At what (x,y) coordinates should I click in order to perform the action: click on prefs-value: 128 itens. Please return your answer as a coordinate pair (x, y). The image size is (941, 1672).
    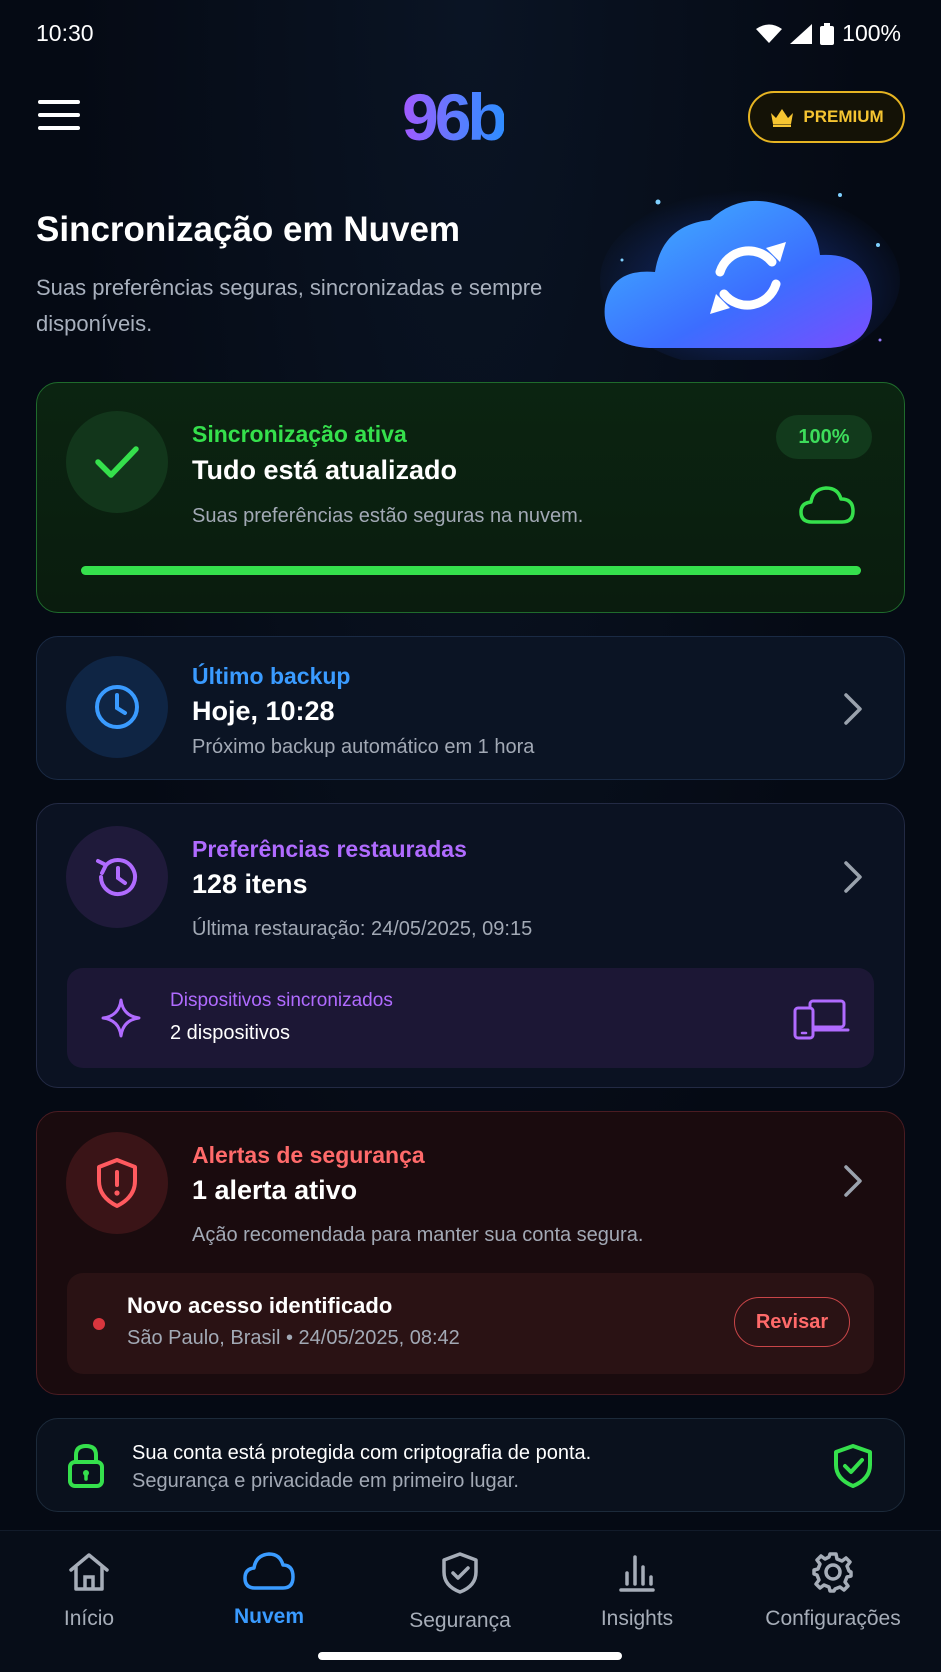
    Looking at the image, I should click on (250, 884).